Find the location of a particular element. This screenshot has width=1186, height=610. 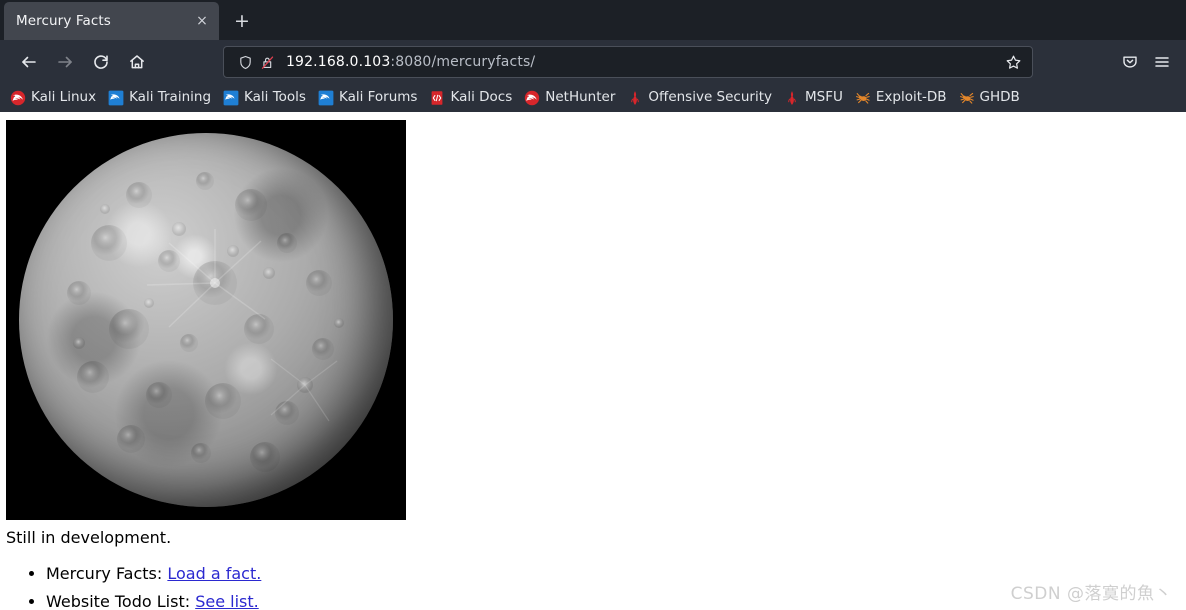

kali-dragon-icon is located at coordinates (18, 98).